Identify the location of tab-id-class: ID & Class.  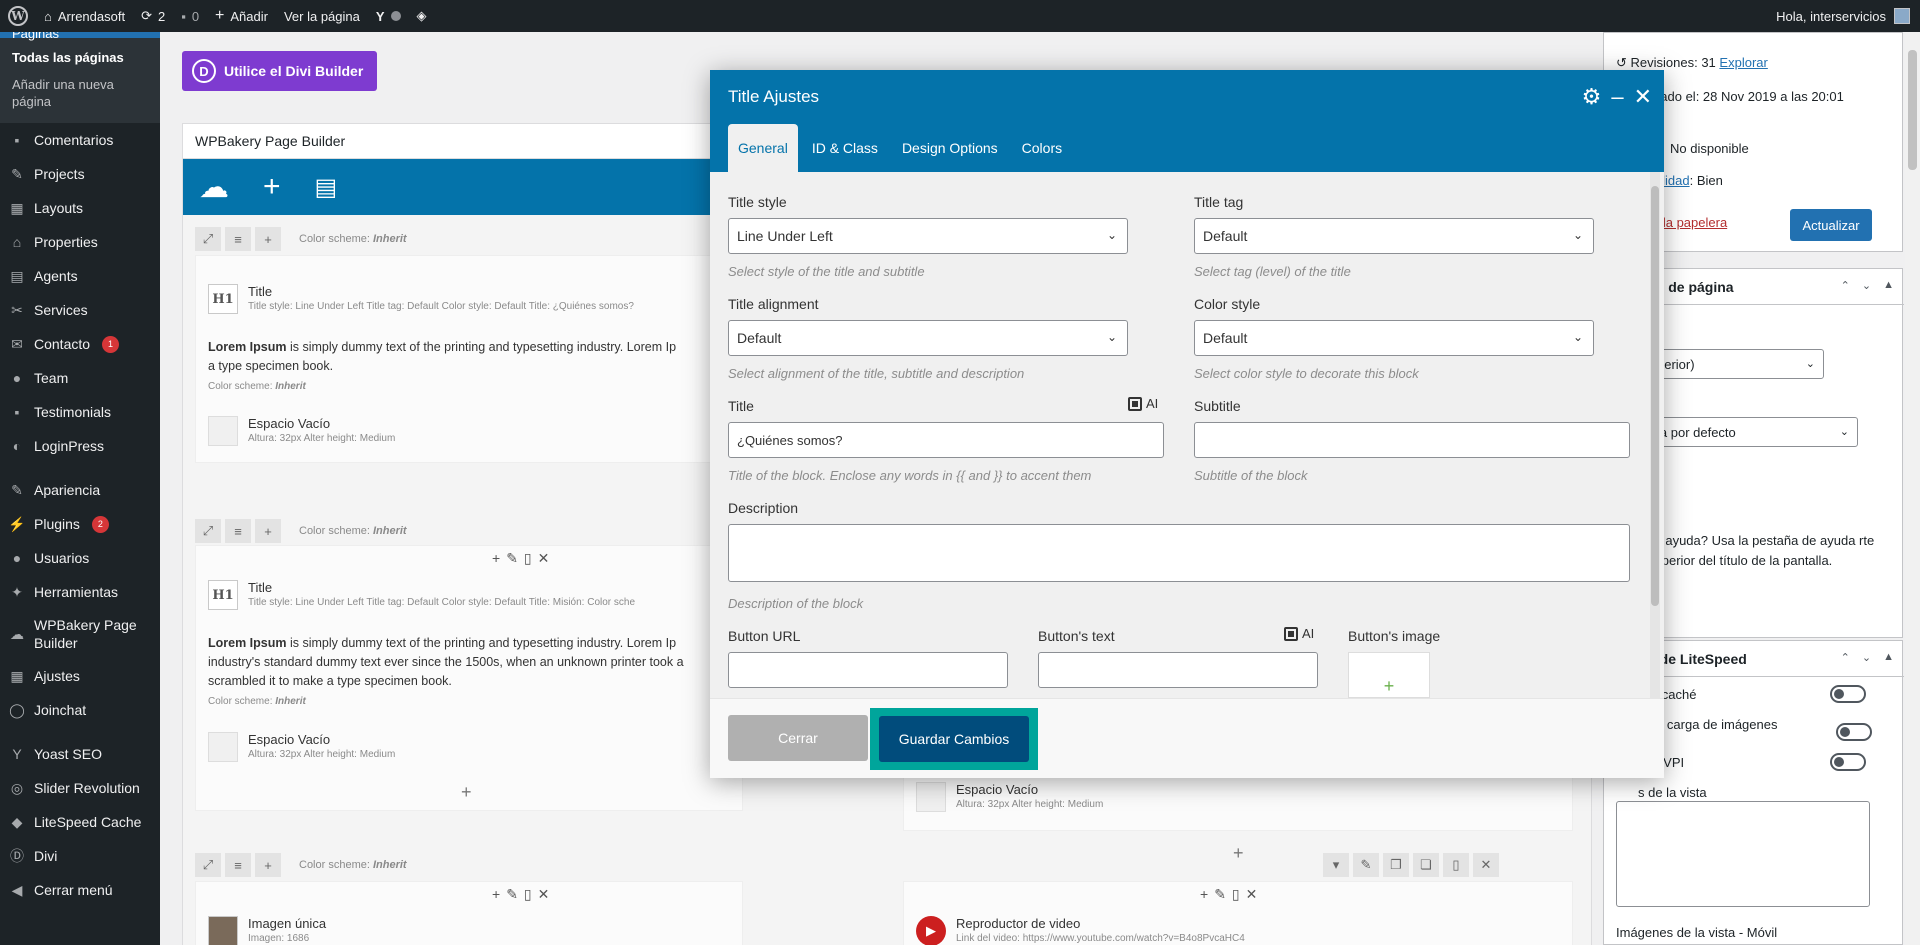
(845, 148).